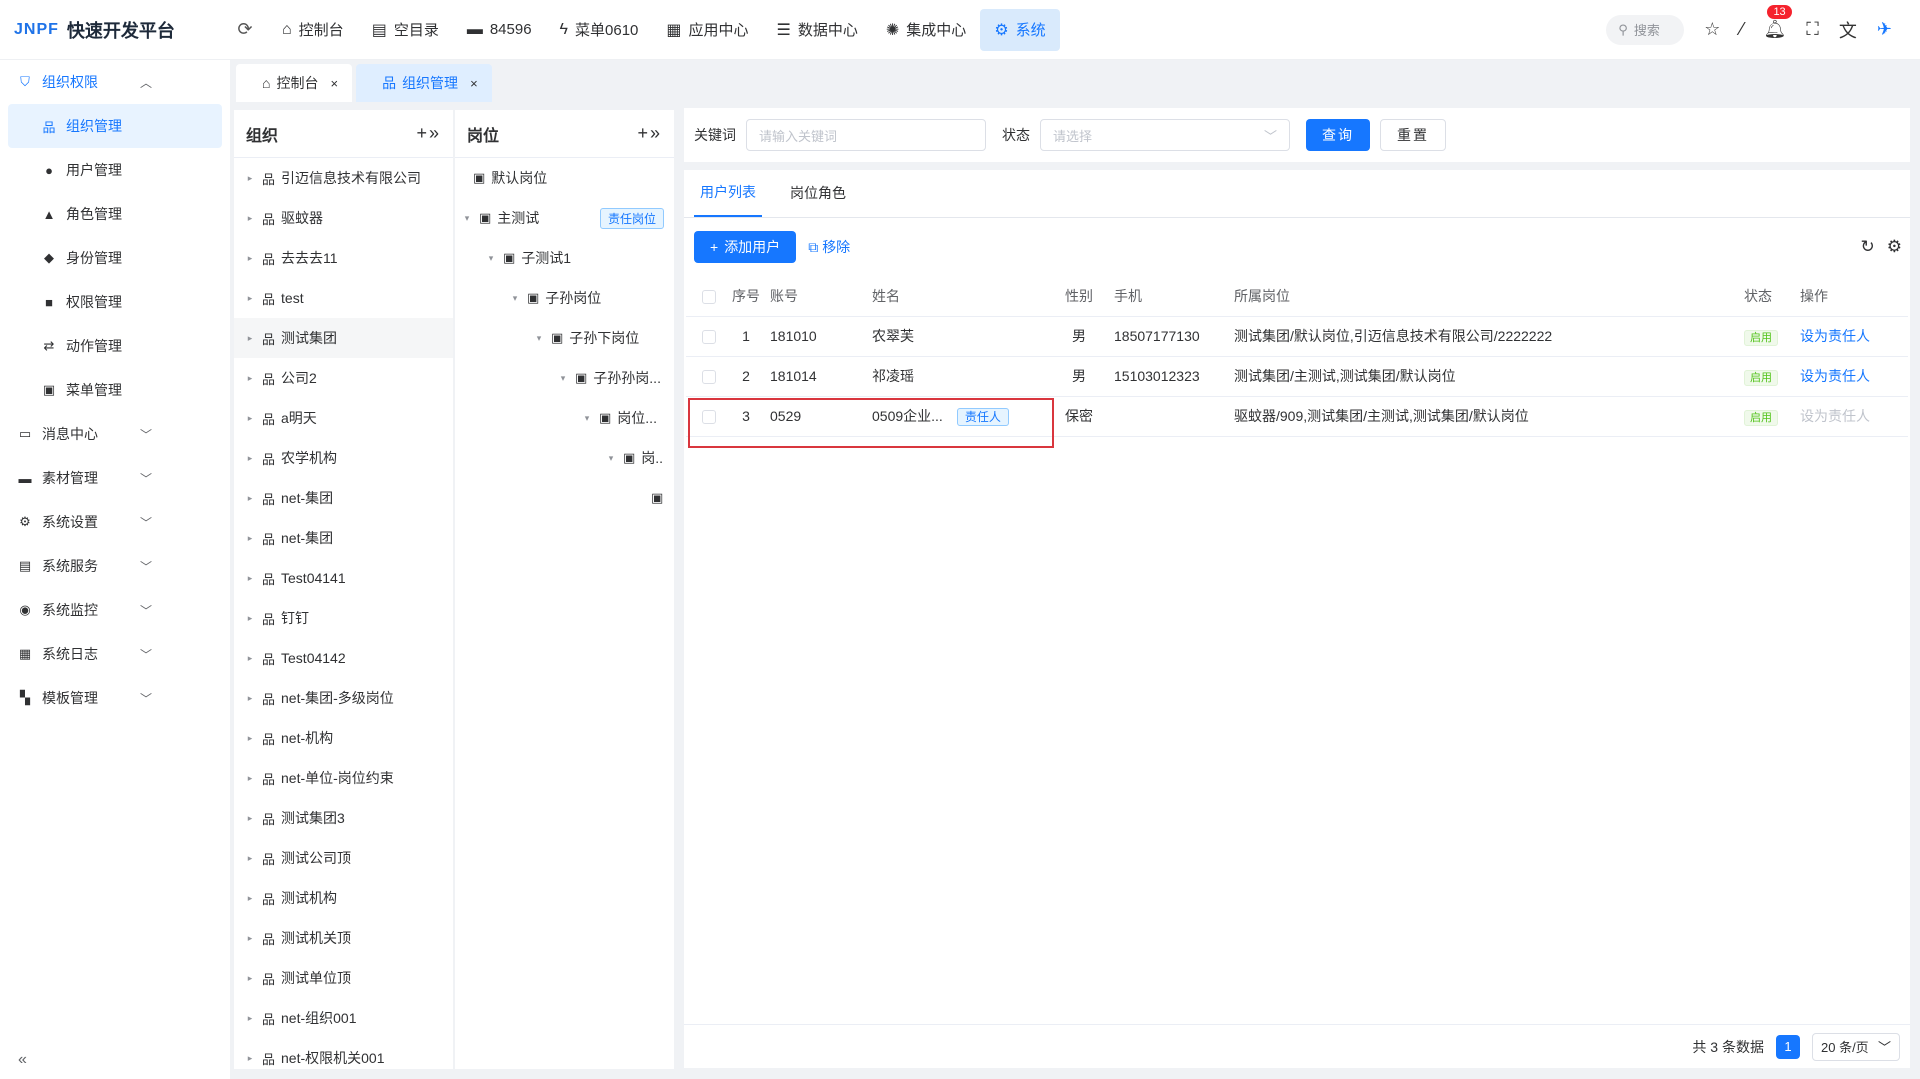  I want to click on sidebar-item-action-manage: ⇄ 动作管理, so click(115, 346).